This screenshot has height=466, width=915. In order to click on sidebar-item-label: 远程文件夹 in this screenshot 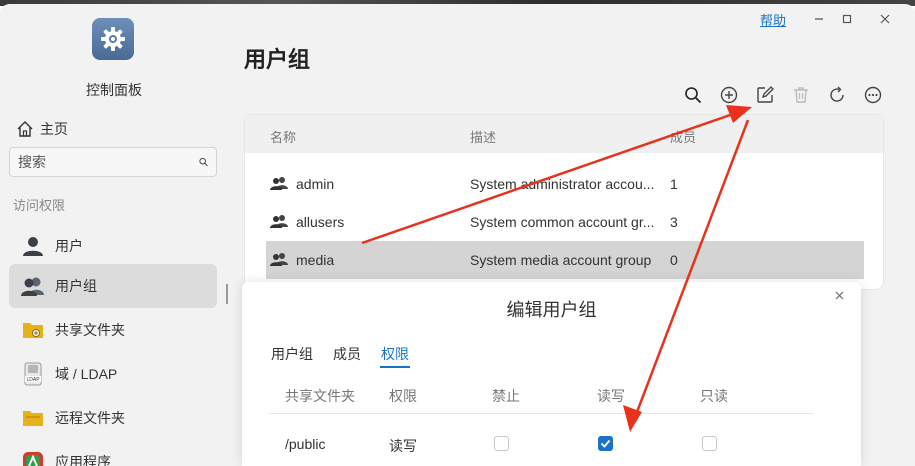, I will do `click(90, 418)`.